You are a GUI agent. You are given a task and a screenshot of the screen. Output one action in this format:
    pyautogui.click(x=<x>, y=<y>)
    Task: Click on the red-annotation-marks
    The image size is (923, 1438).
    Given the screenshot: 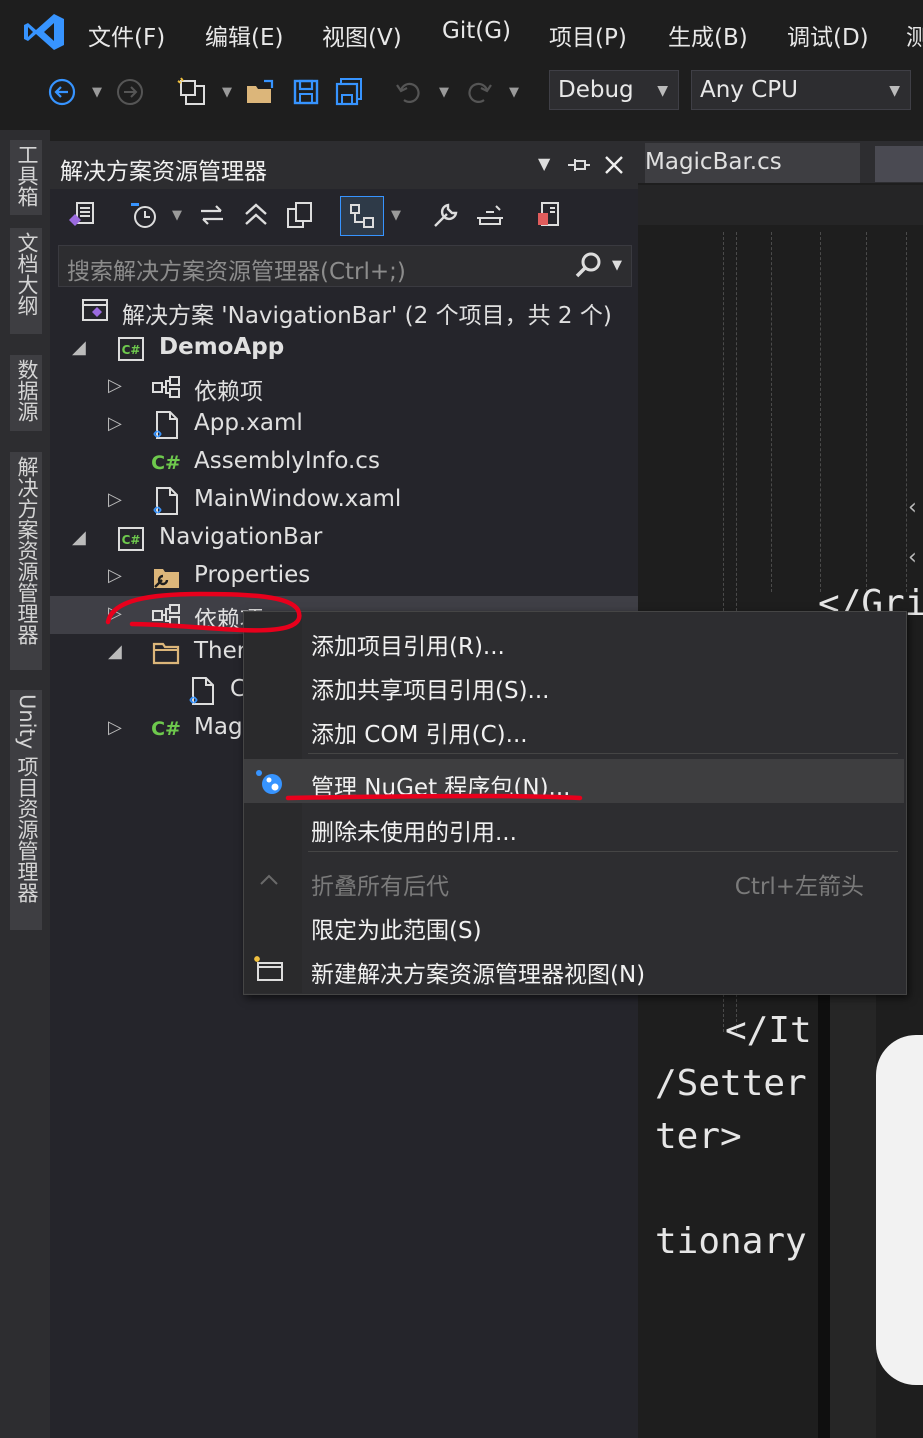 What is the action you would take?
    pyautogui.click(x=344, y=696)
    